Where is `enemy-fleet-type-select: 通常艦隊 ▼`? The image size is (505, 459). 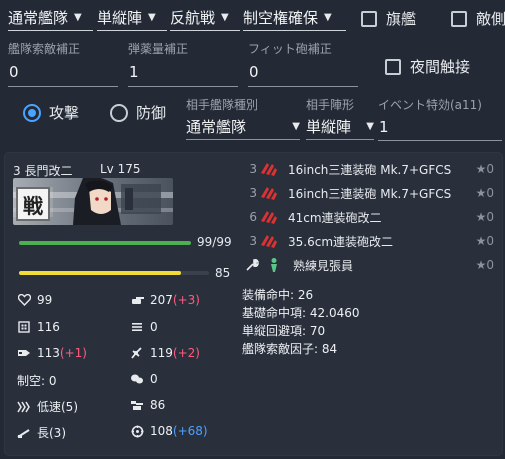 enemy-fleet-type-select: 通常艦隊 ▼ is located at coordinates (243, 127).